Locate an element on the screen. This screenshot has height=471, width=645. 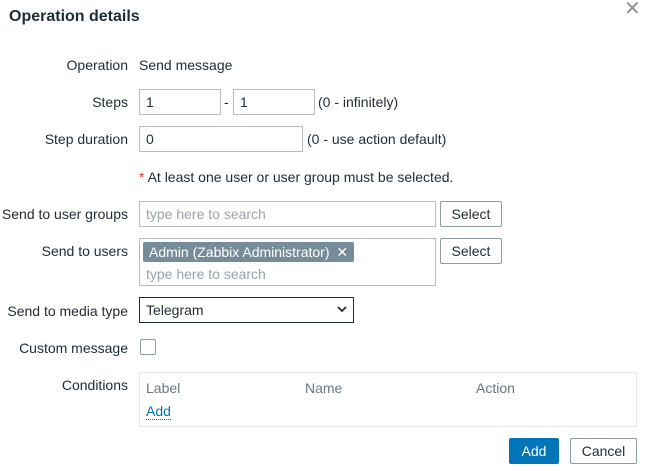
operation-value: Send message is located at coordinates (186, 65).